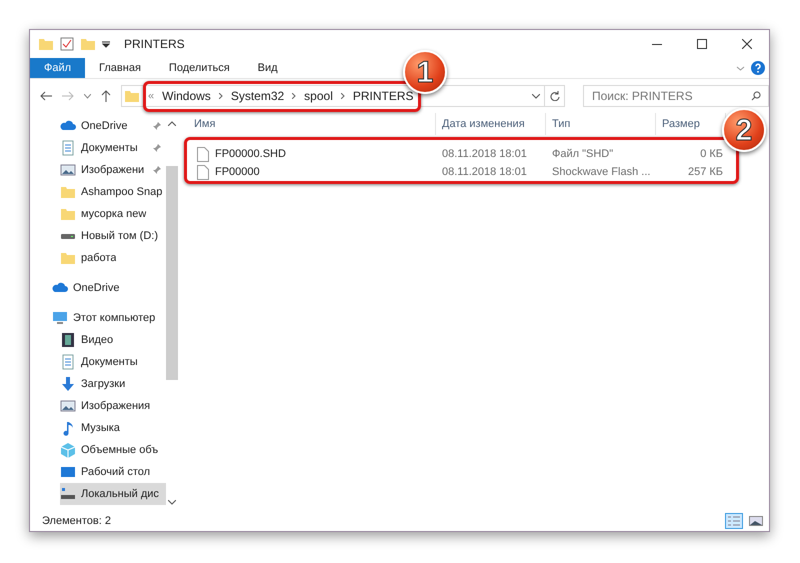  I want to click on back-arrow-icon, so click(46, 96).